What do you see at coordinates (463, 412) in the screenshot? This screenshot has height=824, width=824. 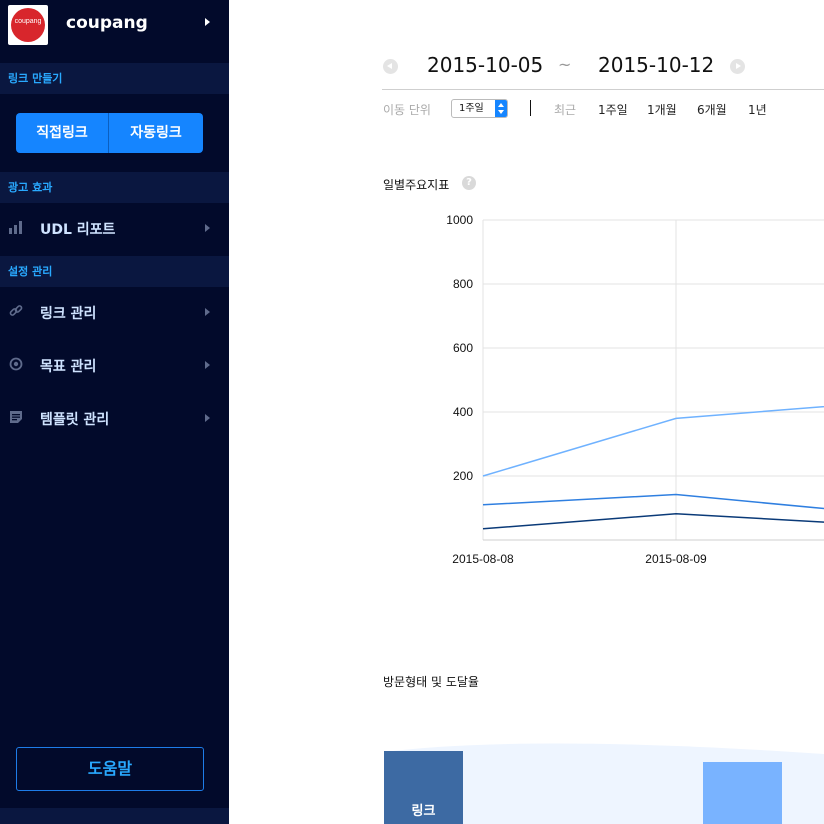 I see `y-tick-label: 400` at bounding box center [463, 412].